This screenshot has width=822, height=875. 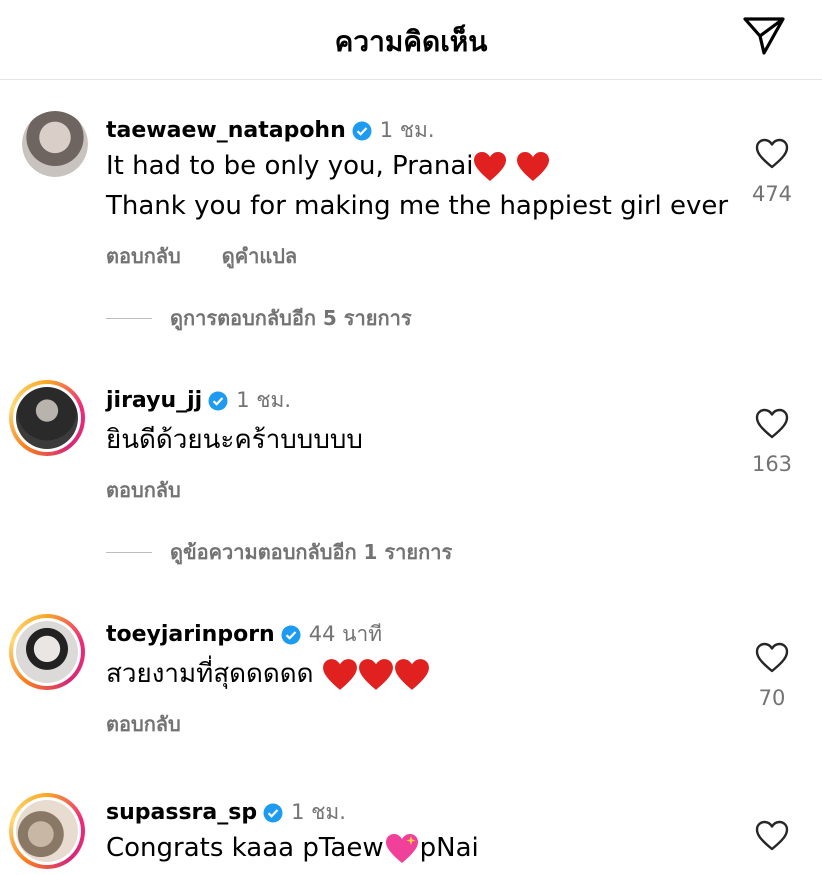 What do you see at coordinates (772, 464) in the screenshot?
I see `like-count: 163` at bounding box center [772, 464].